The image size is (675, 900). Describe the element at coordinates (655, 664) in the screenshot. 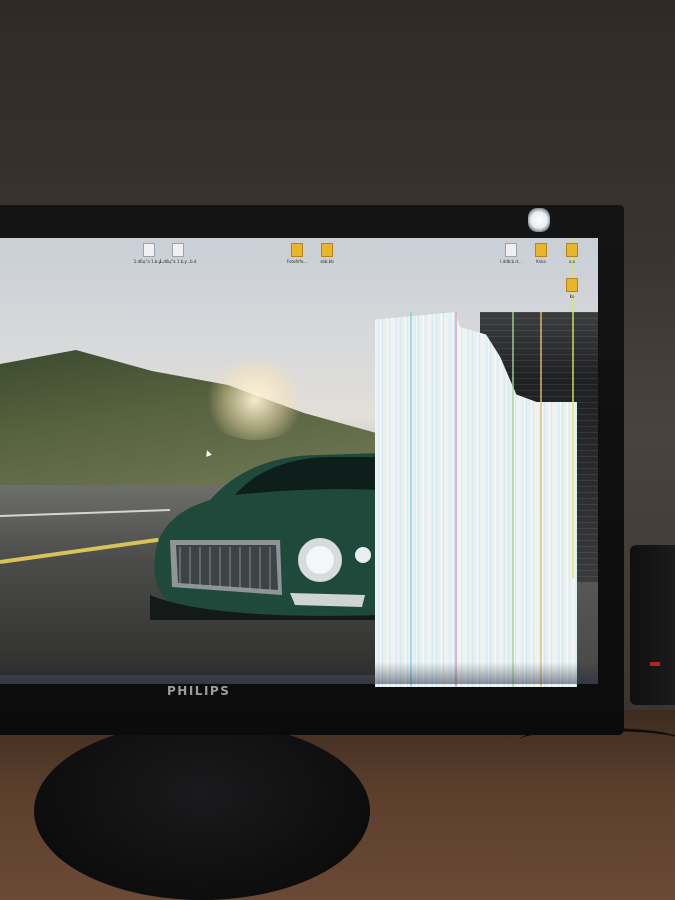

I see `speaker-led-indicator` at that location.